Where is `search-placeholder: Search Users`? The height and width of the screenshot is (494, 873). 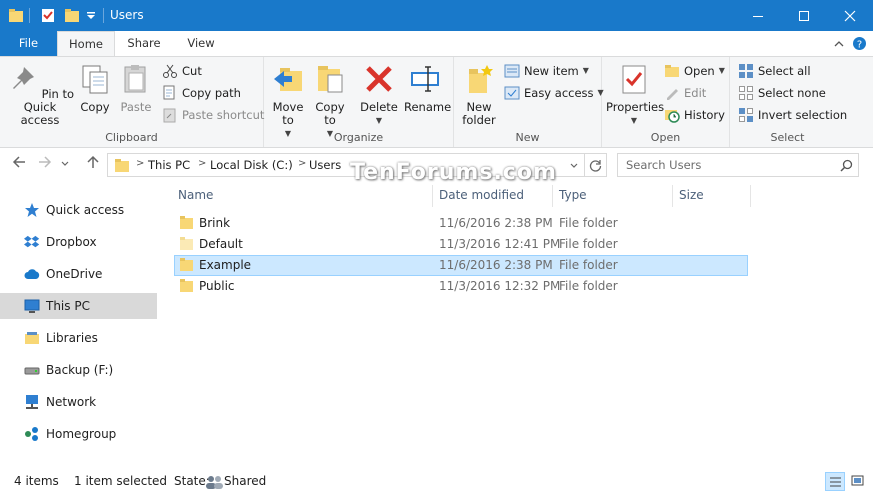
search-placeholder: Search Users is located at coordinates (664, 165).